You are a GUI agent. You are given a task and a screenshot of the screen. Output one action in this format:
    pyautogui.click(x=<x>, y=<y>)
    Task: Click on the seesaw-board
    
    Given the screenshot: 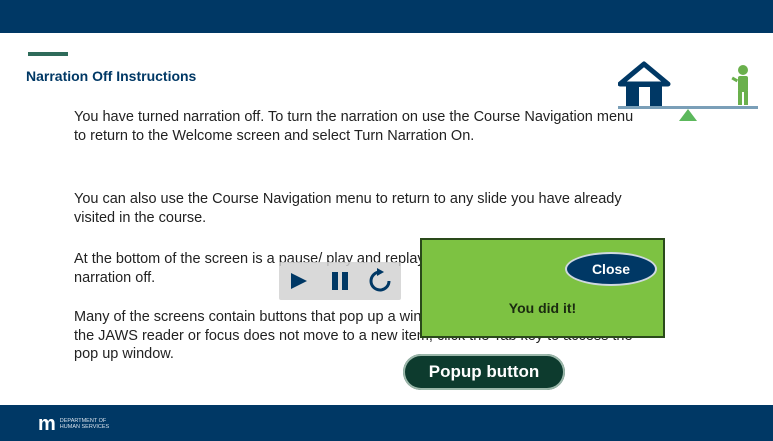 What is the action you would take?
    pyautogui.click(x=688, y=107)
    